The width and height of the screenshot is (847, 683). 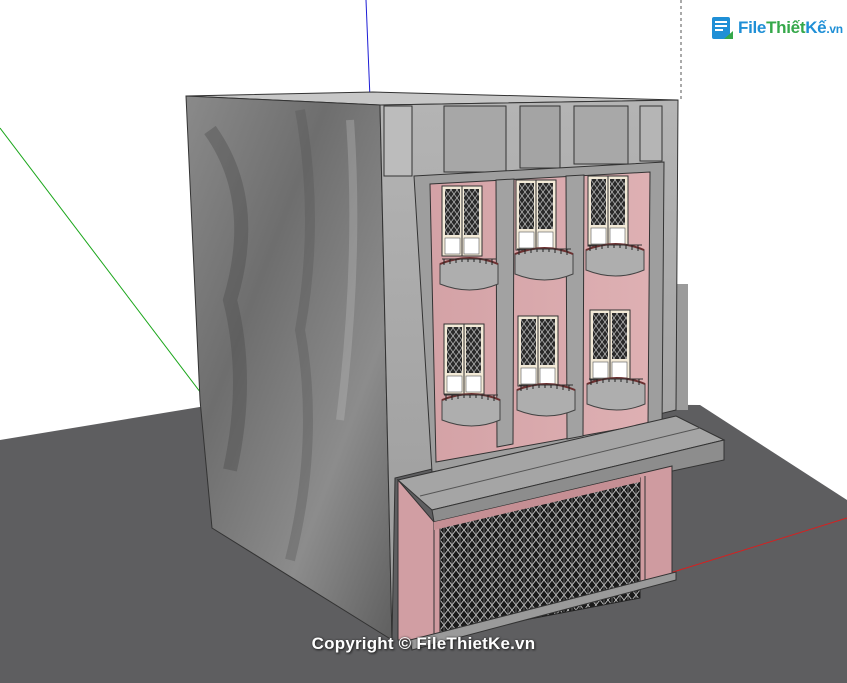 I want to click on window-lower-right, so click(x=610, y=345).